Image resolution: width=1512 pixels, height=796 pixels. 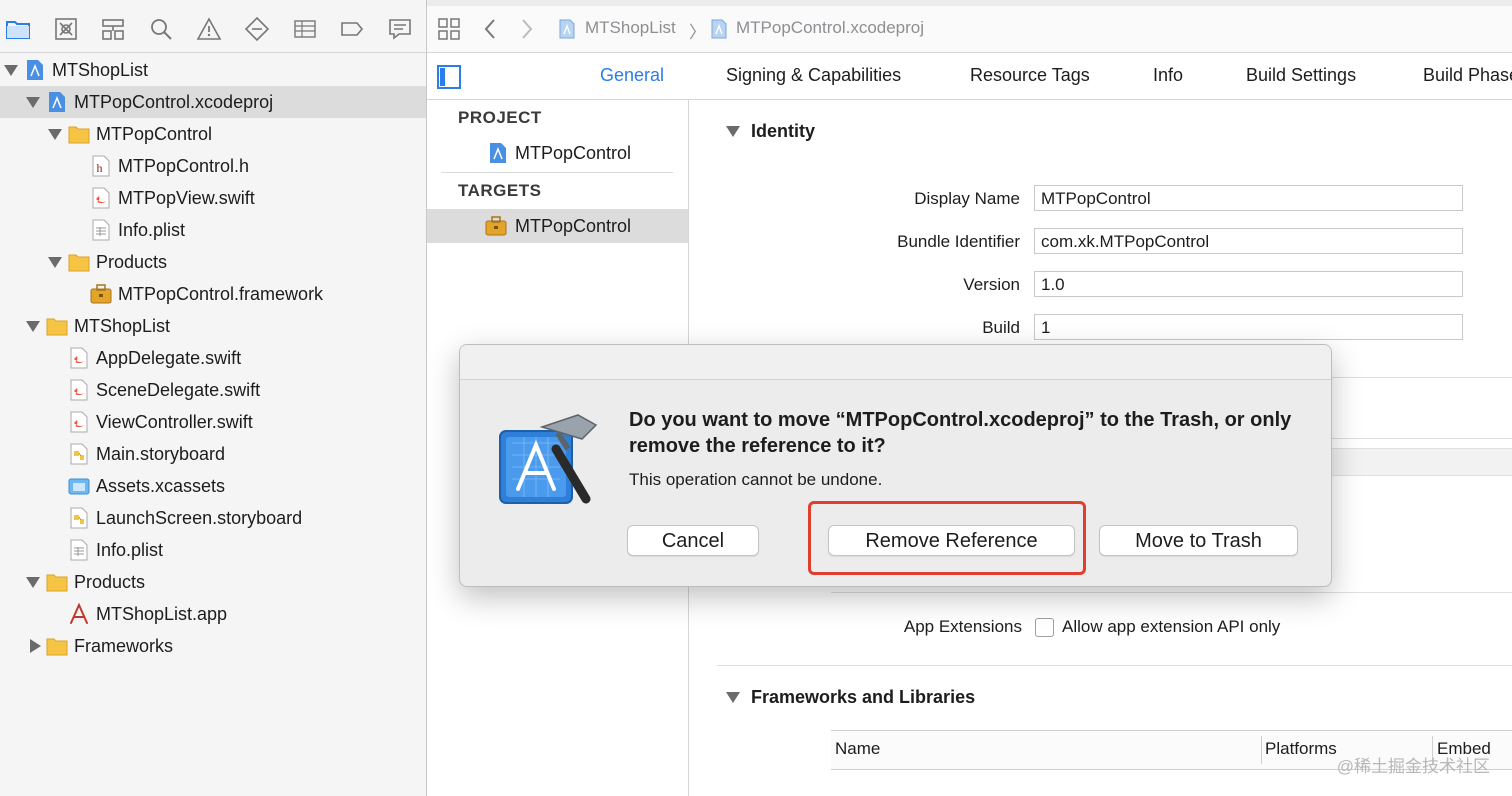 I want to click on tree-row: AppDelegate.swift, so click(x=213, y=358).